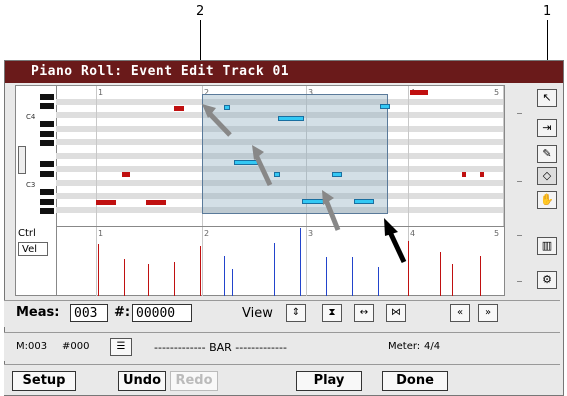  I want to click on done-button: Done, so click(415, 381).